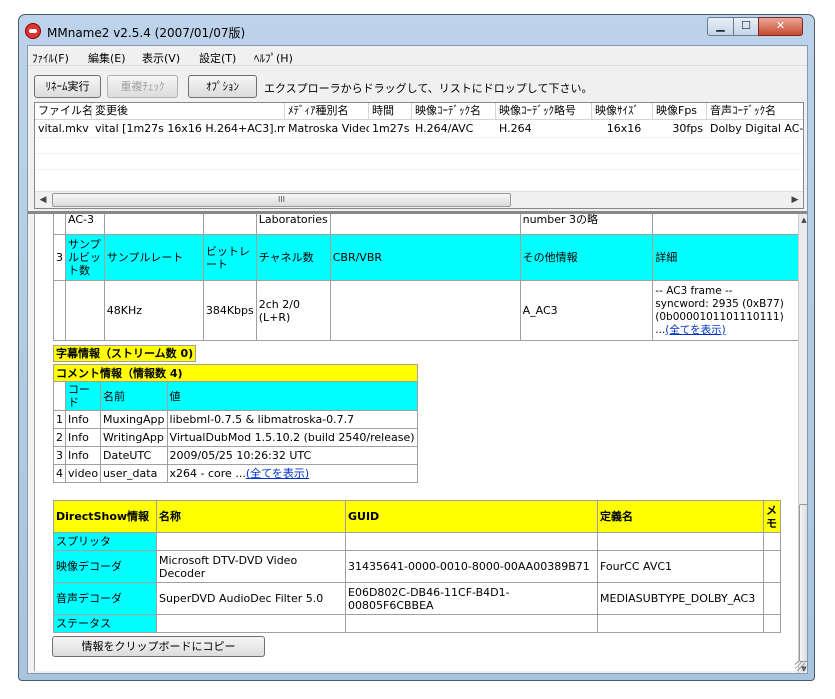  What do you see at coordinates (134, 473) in the screenshot?
I see `comment-name: user_data` at bounding box center [134, 473].